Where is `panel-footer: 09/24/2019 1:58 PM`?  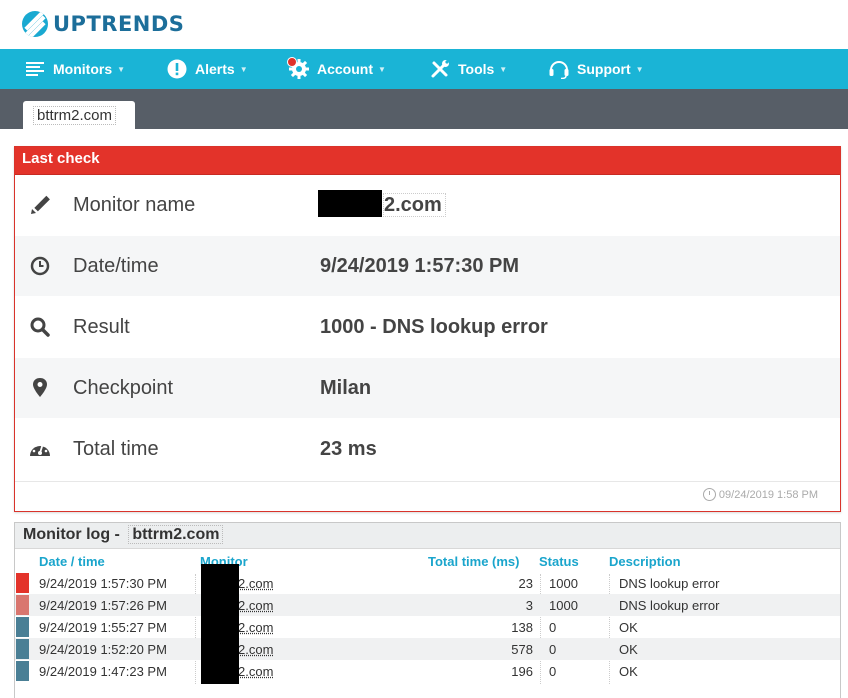
panel-footer: 09/24/2019 1:58 PM is located at coordinates (427, 496).